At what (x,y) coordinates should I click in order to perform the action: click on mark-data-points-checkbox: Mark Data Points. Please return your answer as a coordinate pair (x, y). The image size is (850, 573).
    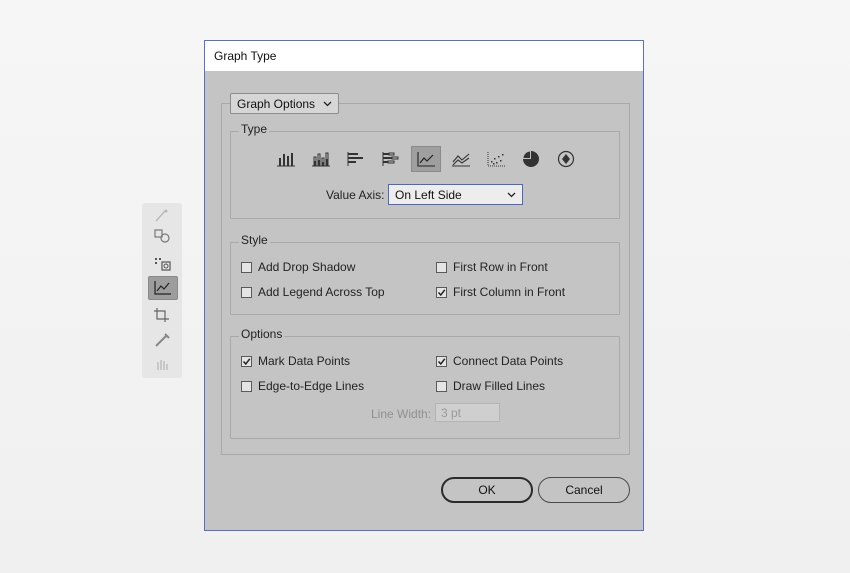
    Looking at the image, I should click on (295, 361).